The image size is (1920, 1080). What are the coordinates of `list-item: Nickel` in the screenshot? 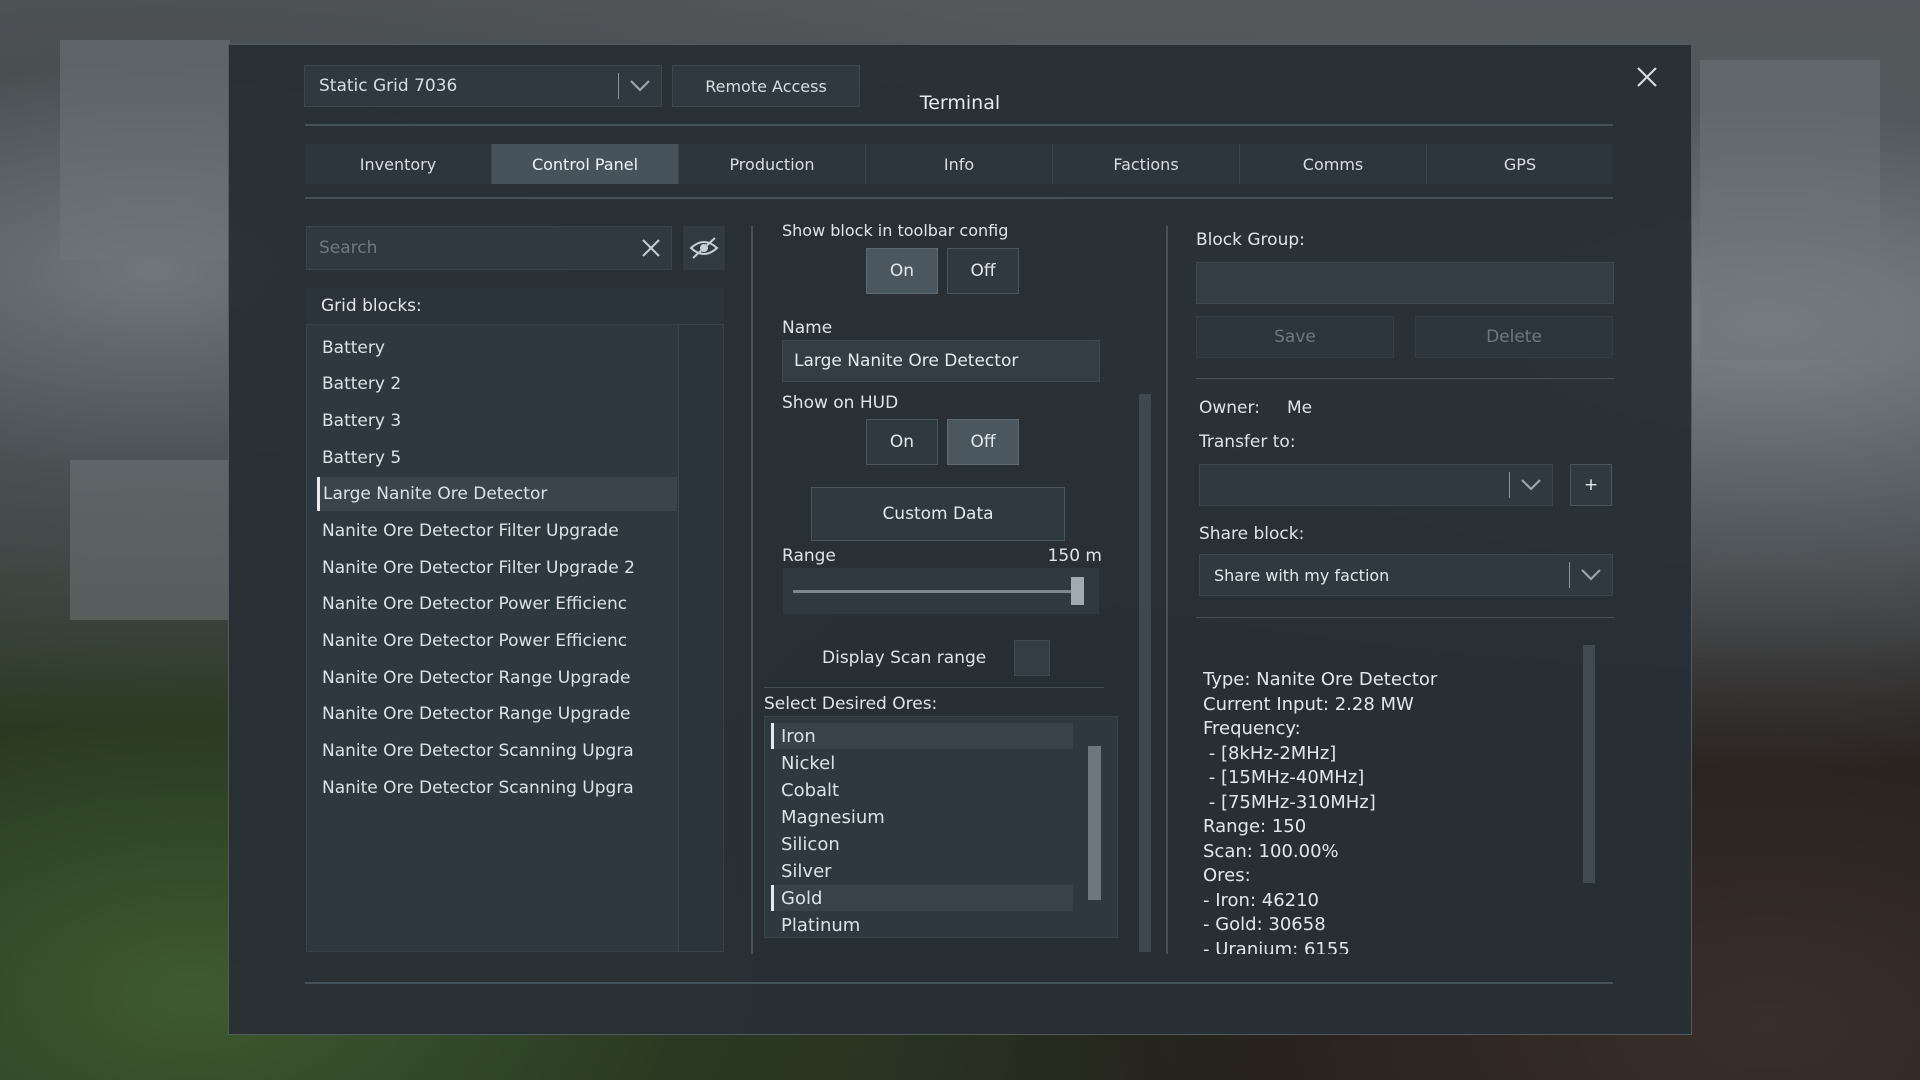 It's located at (922, 763).